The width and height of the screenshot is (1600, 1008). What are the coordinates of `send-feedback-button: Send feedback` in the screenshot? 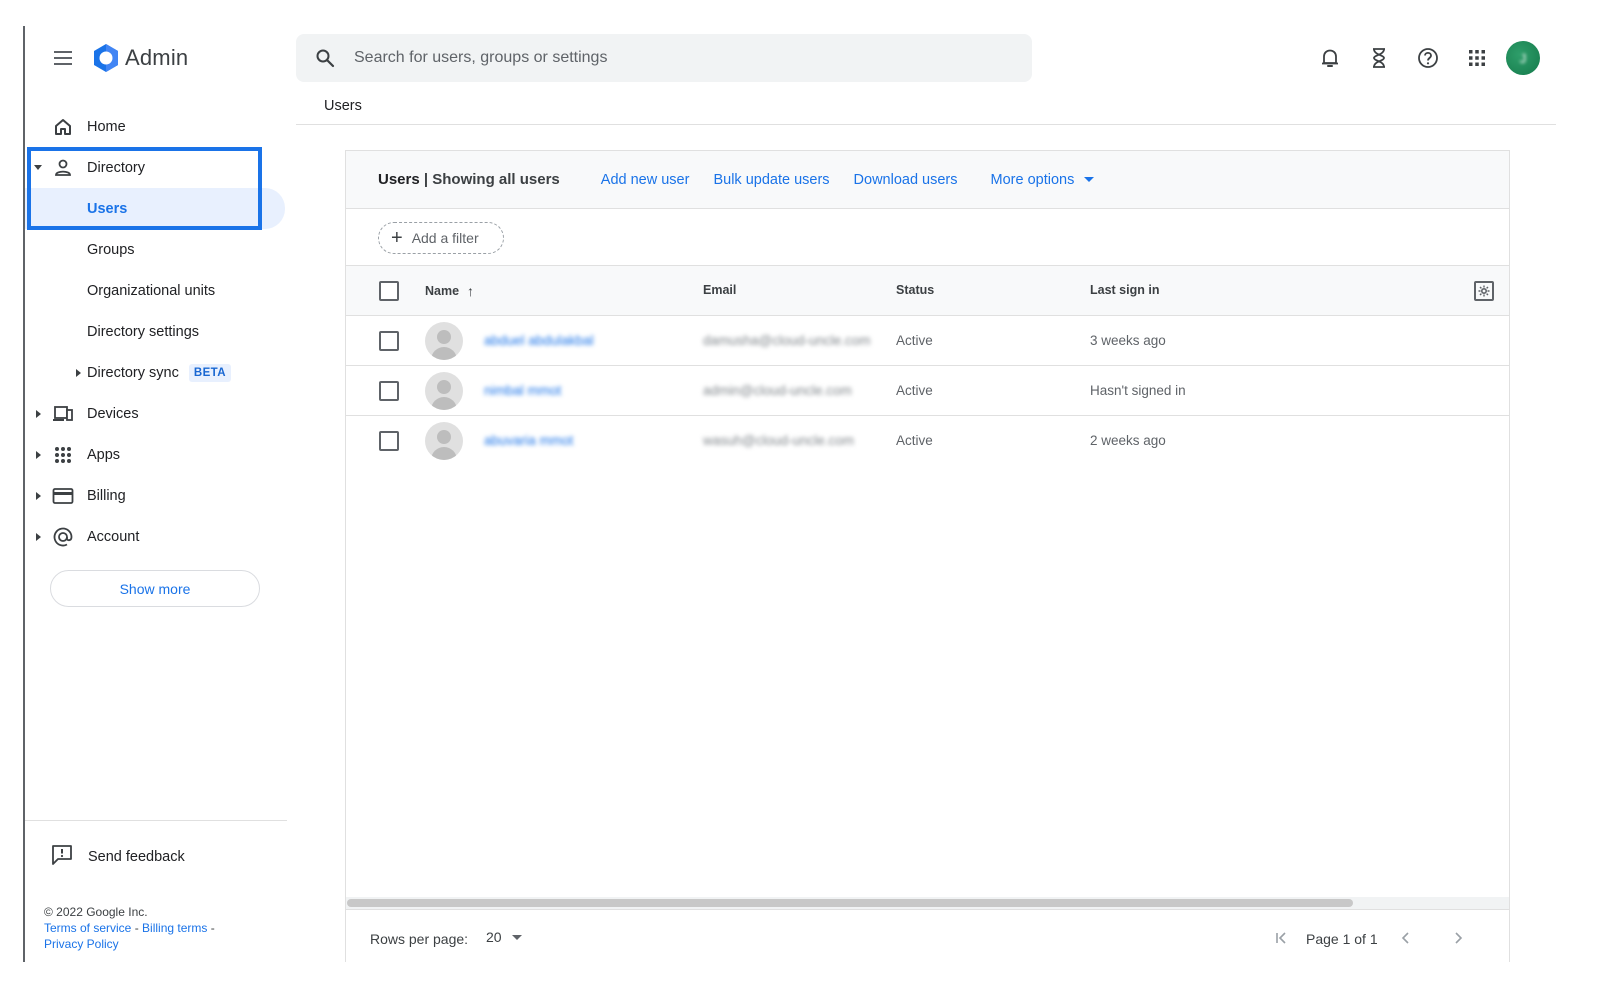 It's located at (117, 857).